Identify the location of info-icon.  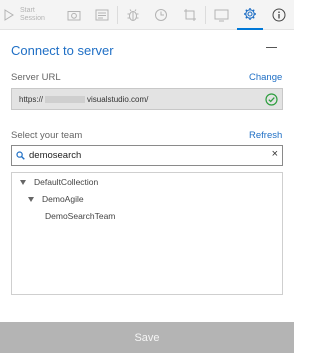
(279, 15).